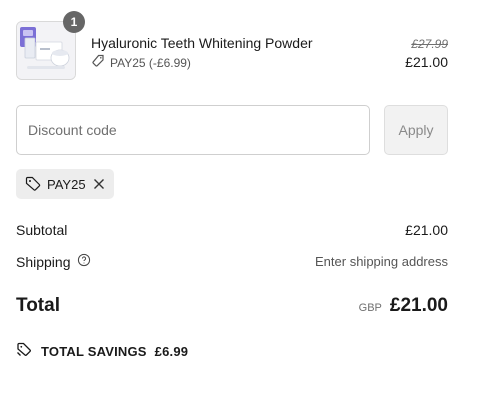 Image resolution: width=500 pixels, height=403 pixels. Describe the element at coordinates (84, 261) in the screenshot. I see `help-circle-icon` at that location.